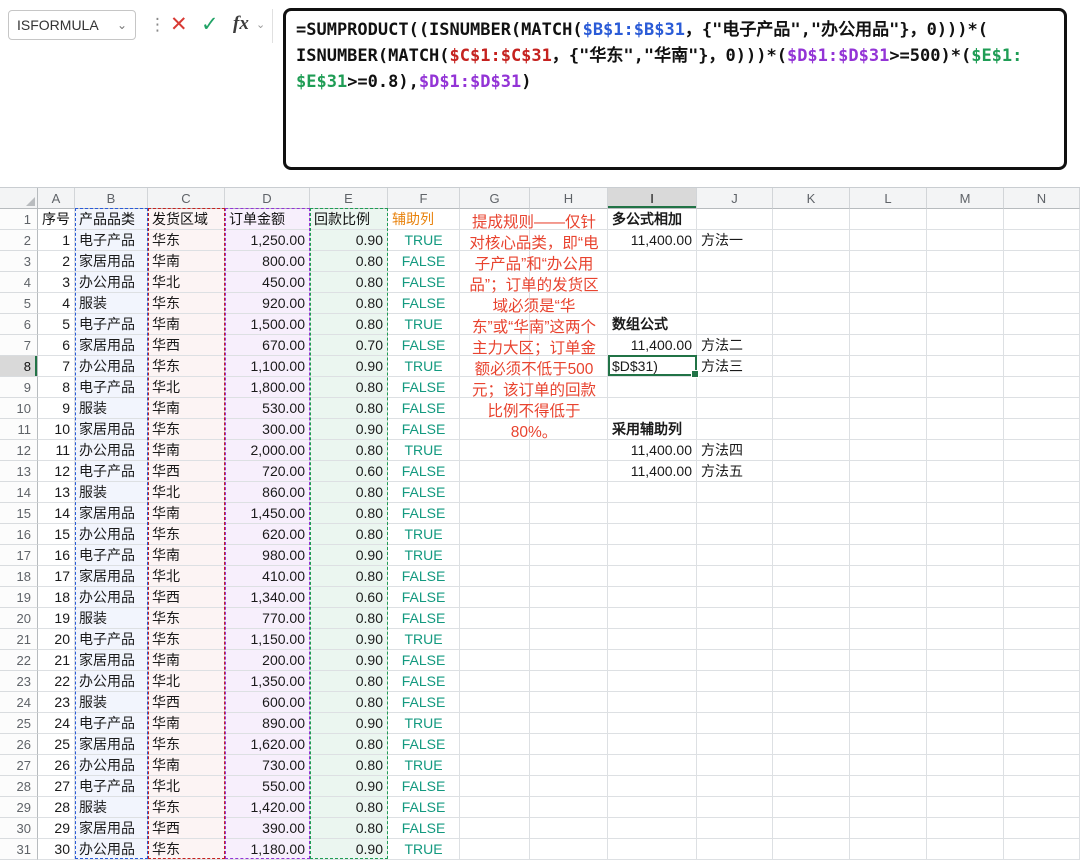  Describe the element at coordinates (811, 387) in the screenshot. I see `cell-K9` at that location.